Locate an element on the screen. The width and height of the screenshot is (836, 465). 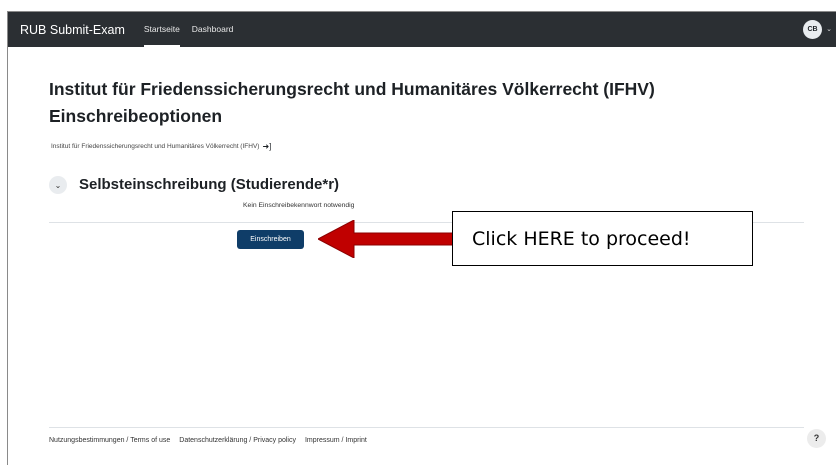
enrol-key-info: Kein Einschreibekennwort notwendig is located at coordinates (299, 205).